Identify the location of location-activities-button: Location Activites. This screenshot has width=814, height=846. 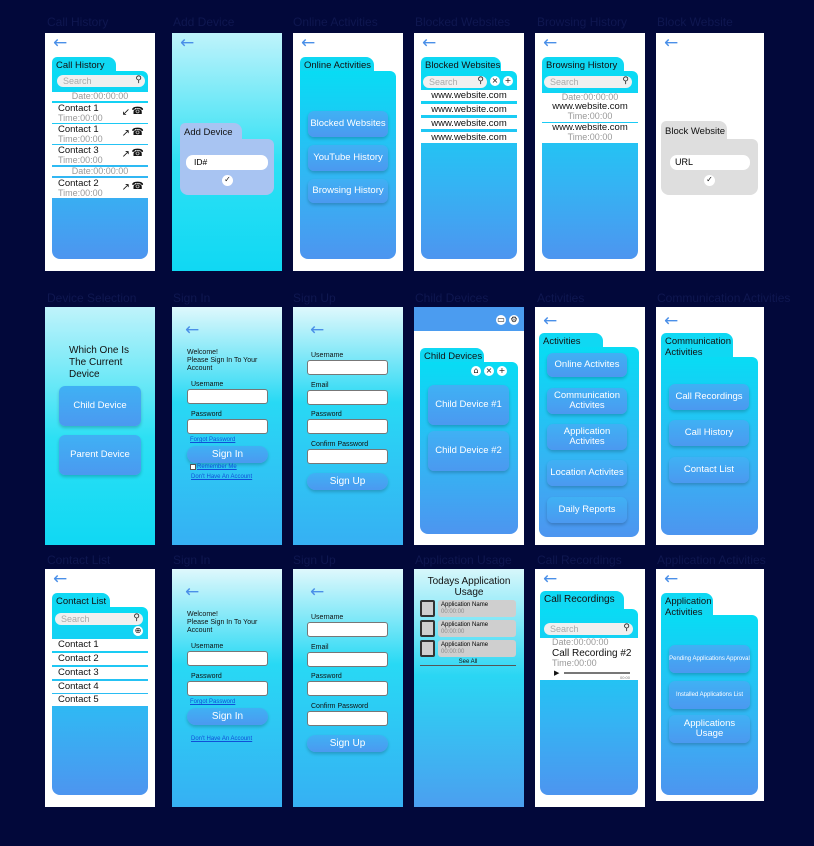
(587, 473).